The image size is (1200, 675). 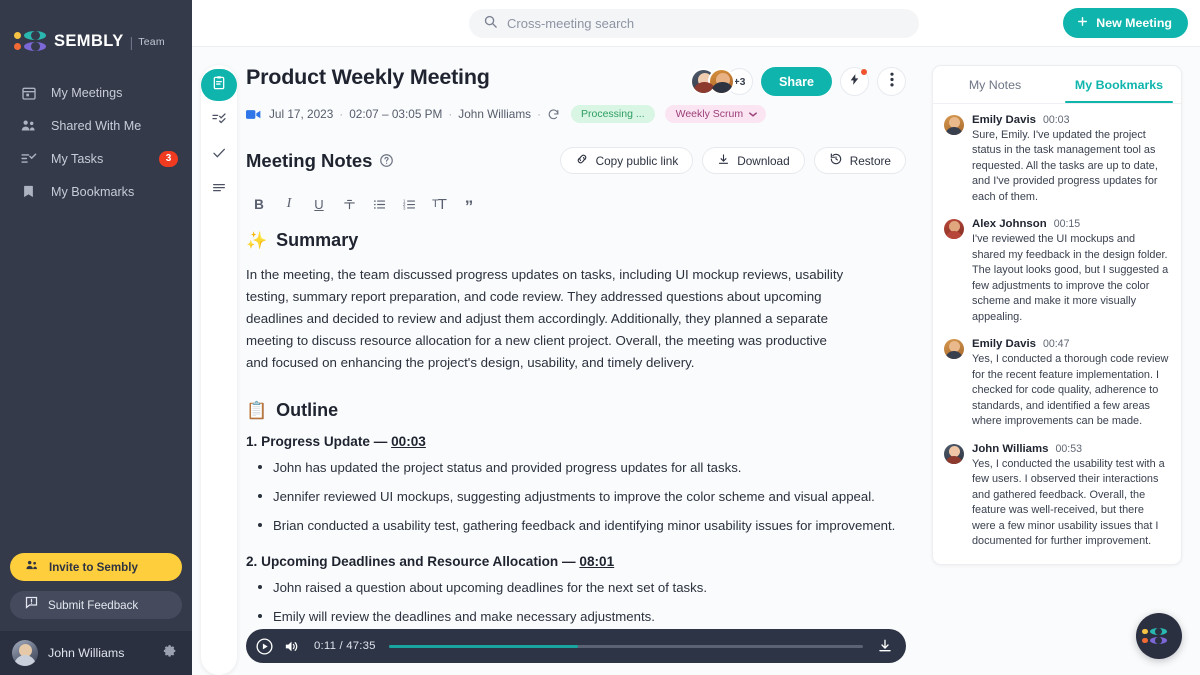 I want to click on copy-public-link-button: Copy public link, so click(x=626, y=160).